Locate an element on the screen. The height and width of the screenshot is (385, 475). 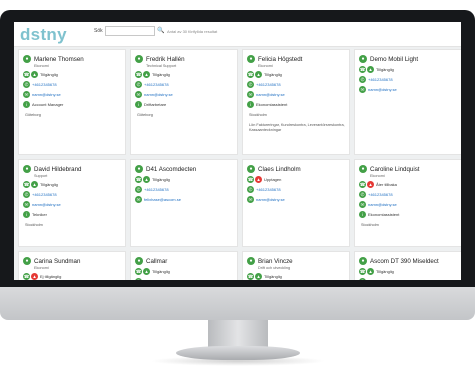
contact-name: David Hildebrand is located at coordinates (57, 169).